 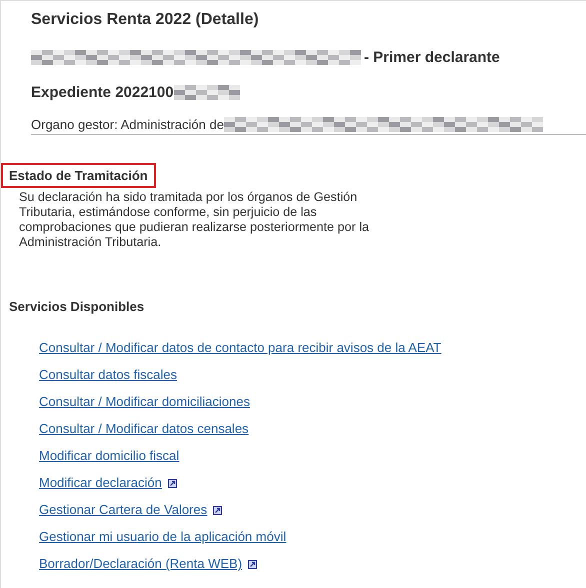 I want to click on redaction-drawing, so click(x=207, y=92).